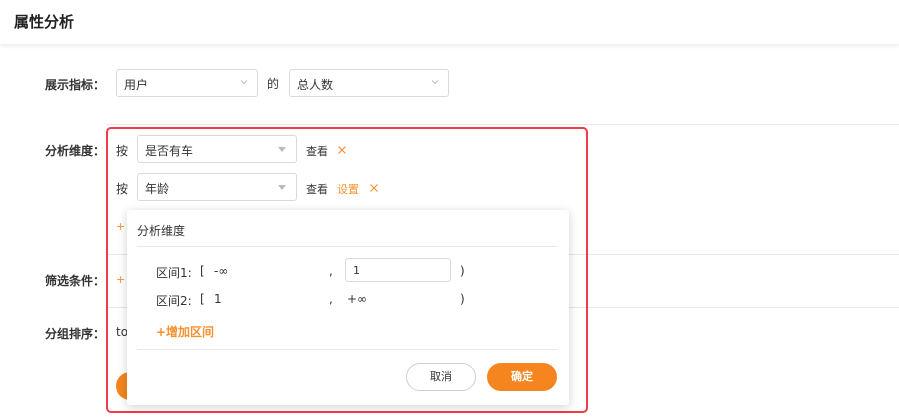 Image resolution: width=899 pixels, height=420 pixels. Describe the element at coordinates (449, 22) in the screenshot. I see `page-header: 属性分析` at that location.